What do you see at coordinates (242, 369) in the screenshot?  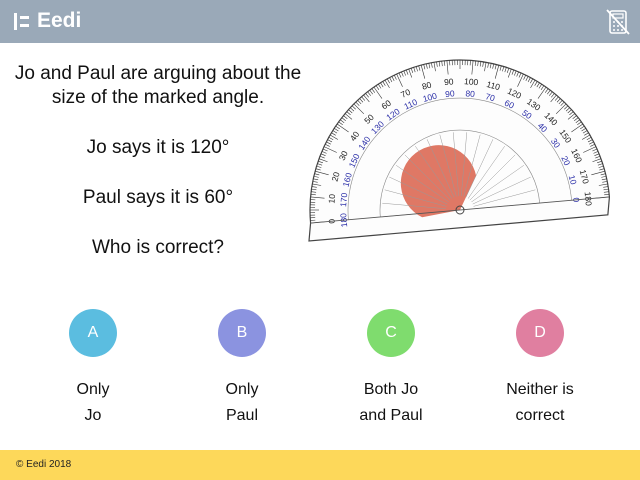 I see `option-b: B Only Paul` at bounding box center [242, 369].